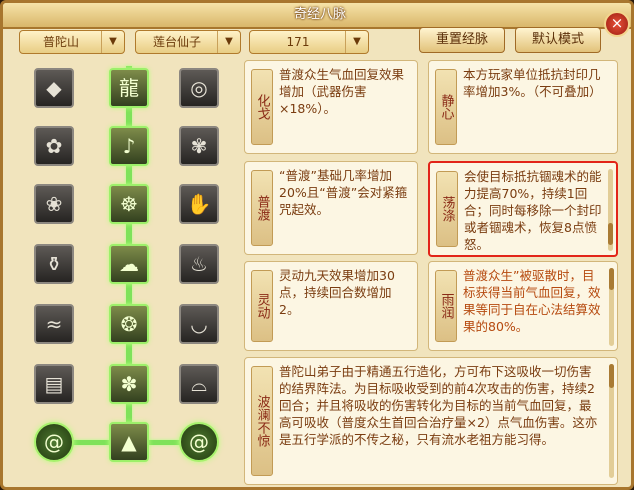 This screenshot has height=490, width=634. Describe the element at coordinates (60, 42) in the screenshot. I see `school-value: 普陀山` at that location.